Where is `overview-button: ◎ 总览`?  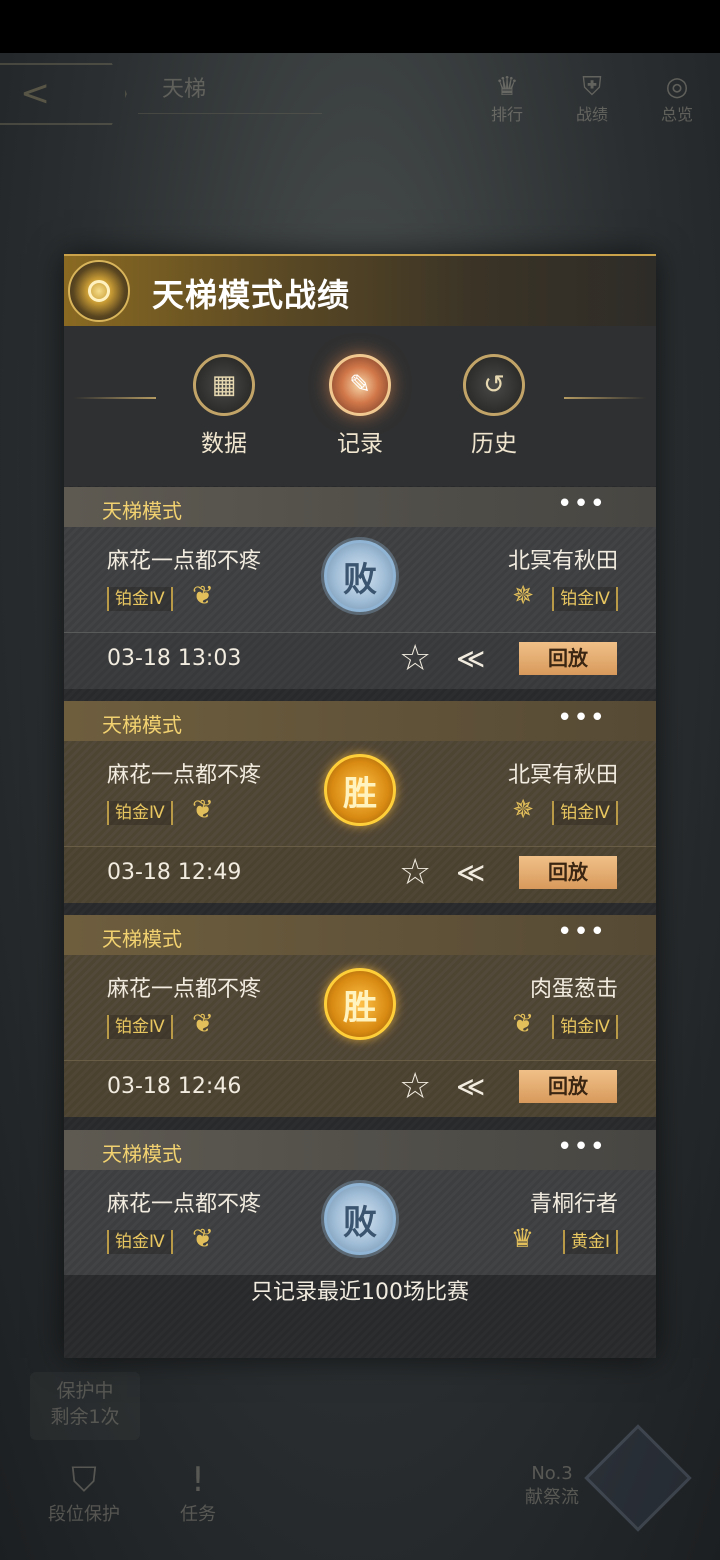
overview-button: ◎ 总览 is located at coordinates (677, 99).